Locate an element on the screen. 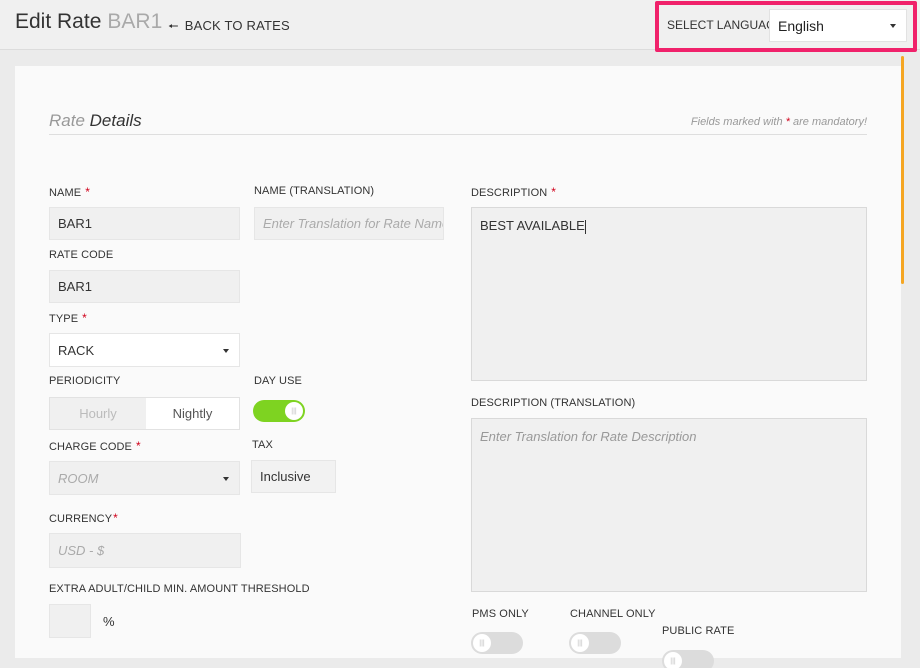  tax-value-field: Inclusive is located at coordinates (293, 476).